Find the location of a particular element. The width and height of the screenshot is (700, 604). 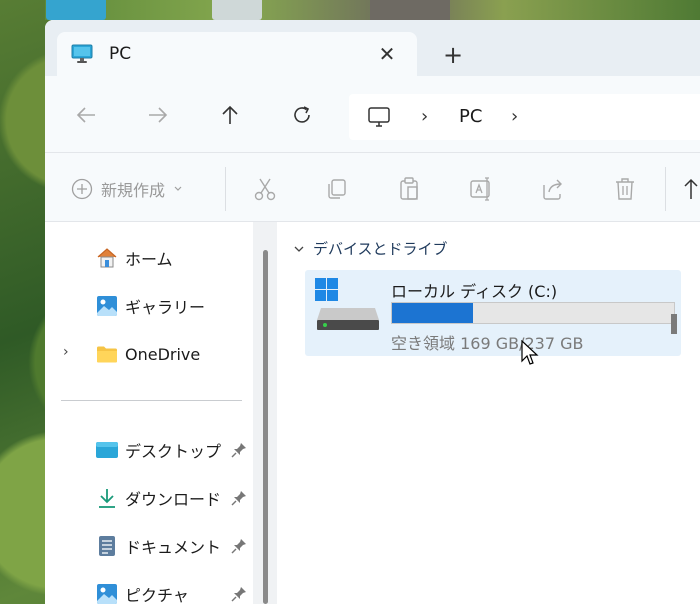

sidebar-divider is located at coordinates (151, 400).